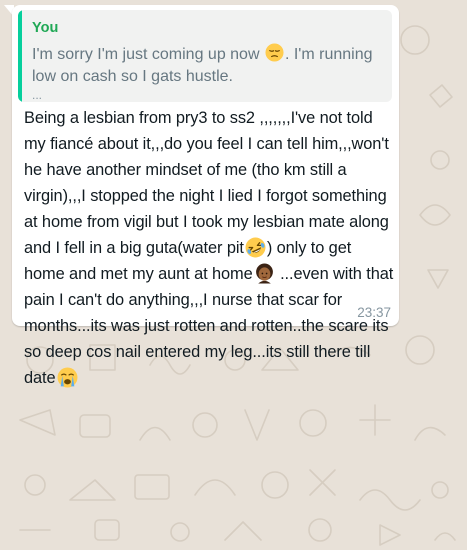 Image resolution: width=467 pixels, height=550 pixels. What do you see at coordinates (274, 52) in the screenshot?
I see `pensive-face-icon` at bounding box center [274, 52].